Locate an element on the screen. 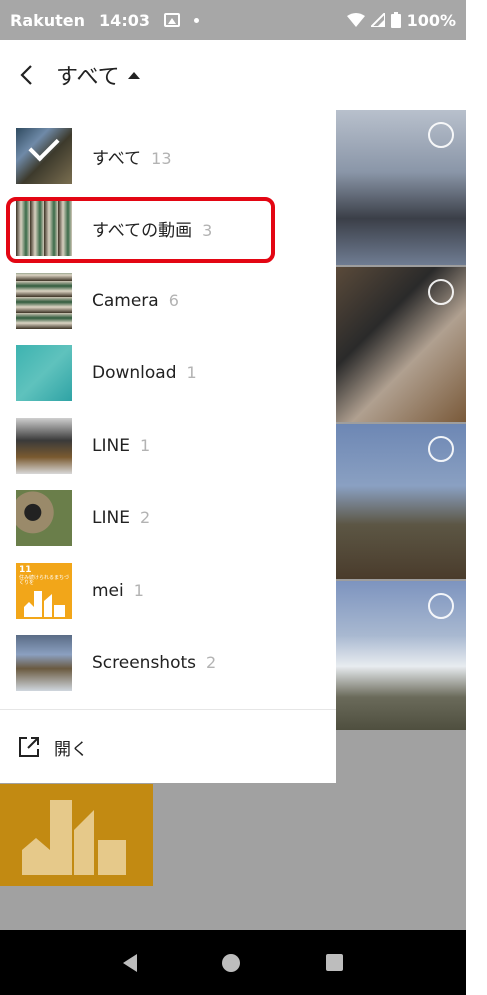  wifi-icon is located at coordinates (355, 20).